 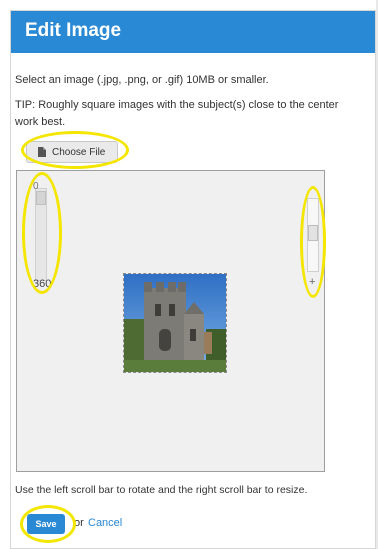 What do you see at coordinates (46, 524) in the screenshot?
I see `save-button: Save` at bounding box center [46, 524].